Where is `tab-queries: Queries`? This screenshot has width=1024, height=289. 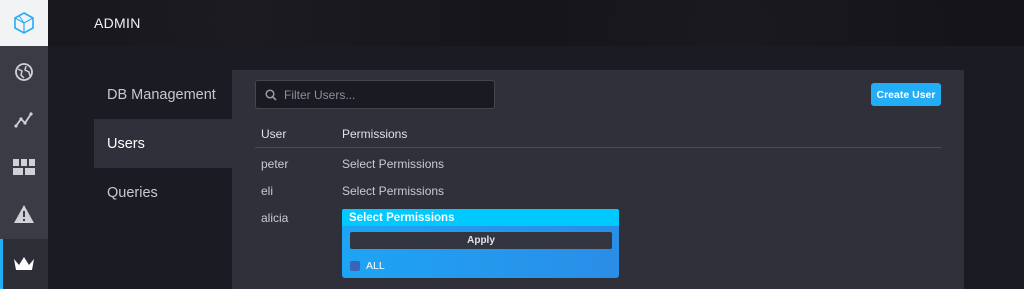 tab-queries: Queries is located at coordinates (163, 192).